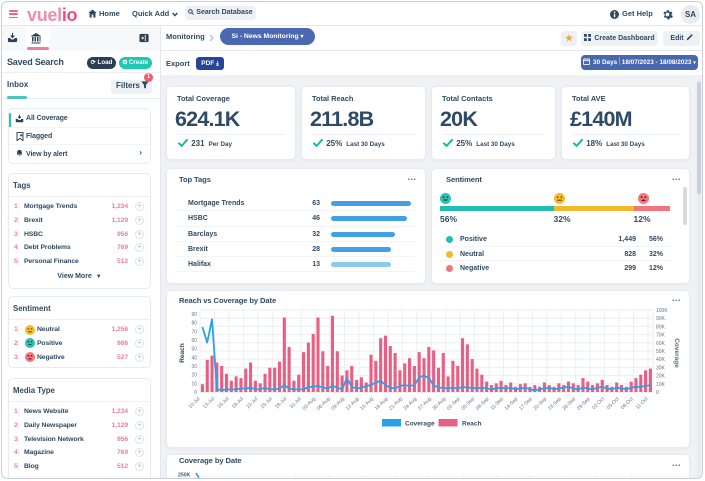 This screenshot has height=481, width=705. Describe the element at coordinates (661, 368) in the screenshot. I see `svg-text: 30K` at that location.